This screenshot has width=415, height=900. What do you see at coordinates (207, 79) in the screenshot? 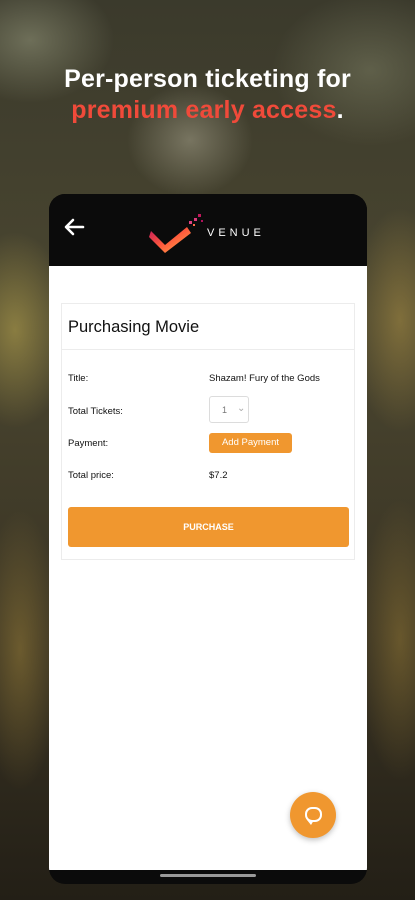
I see `headline-line1: Per-person ticketing for` at bounding box center [207, 79].